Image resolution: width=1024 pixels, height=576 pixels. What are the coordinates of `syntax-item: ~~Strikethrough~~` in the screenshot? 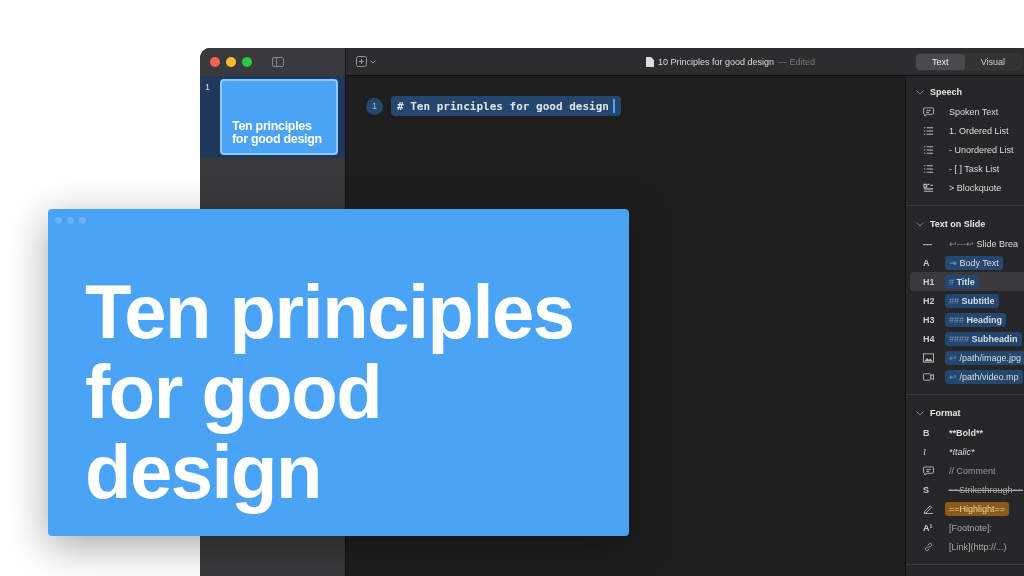 It's located at (984, 489).